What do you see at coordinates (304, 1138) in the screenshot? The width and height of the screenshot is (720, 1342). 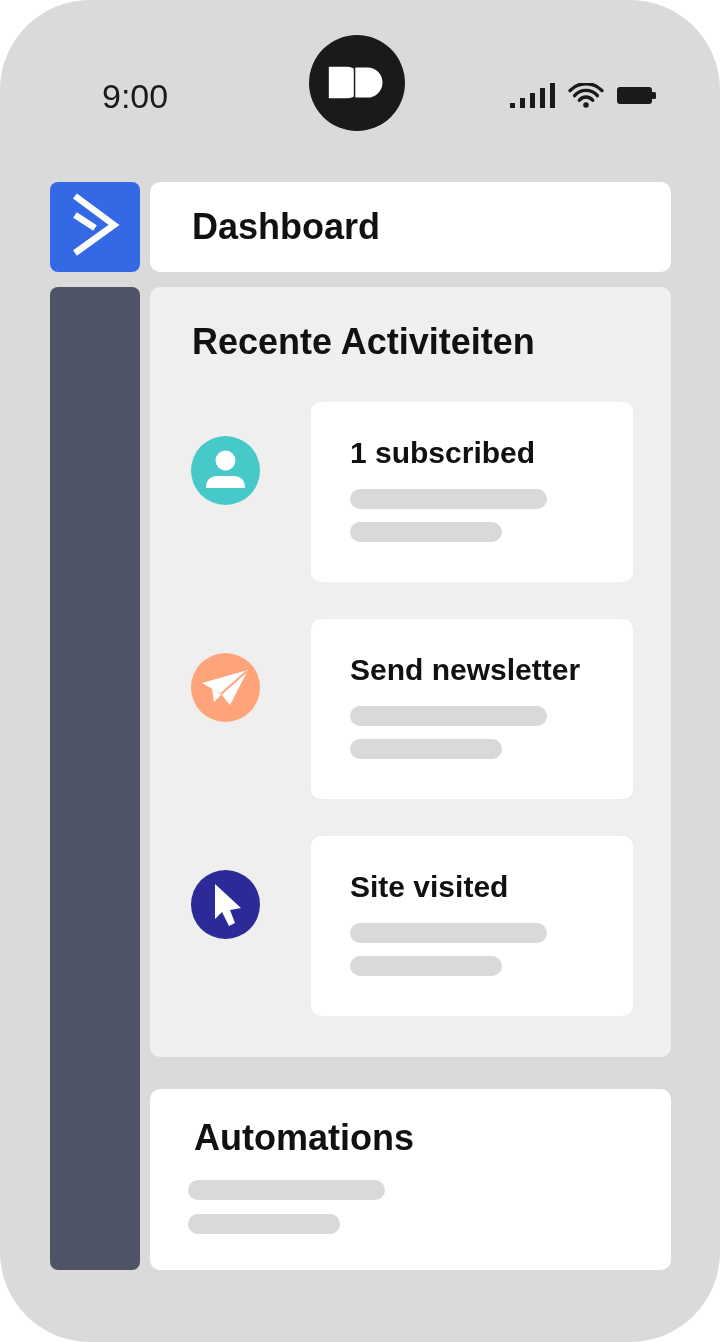 I see `section-title: Automations` at bounding box center [304, 1138].